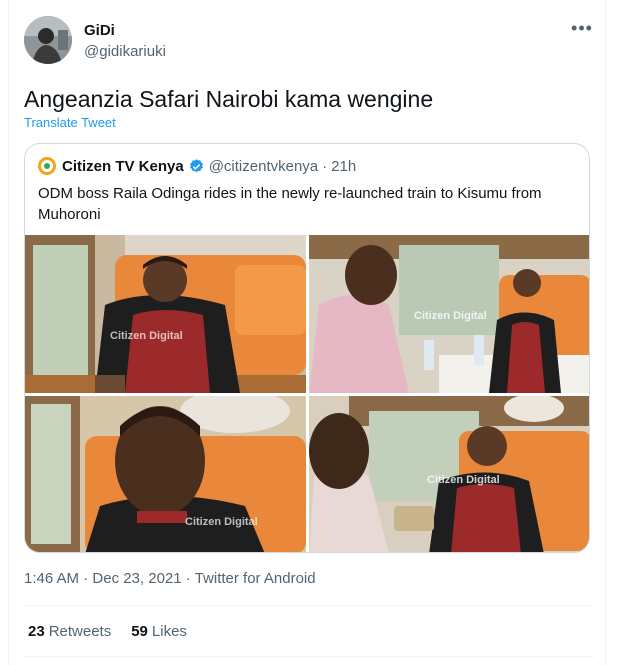 This screenshot has height=665, width=620. Describe the element at coordinates (80, 631) in the screenshot. I see `retweets-label: Retweets` at that location.